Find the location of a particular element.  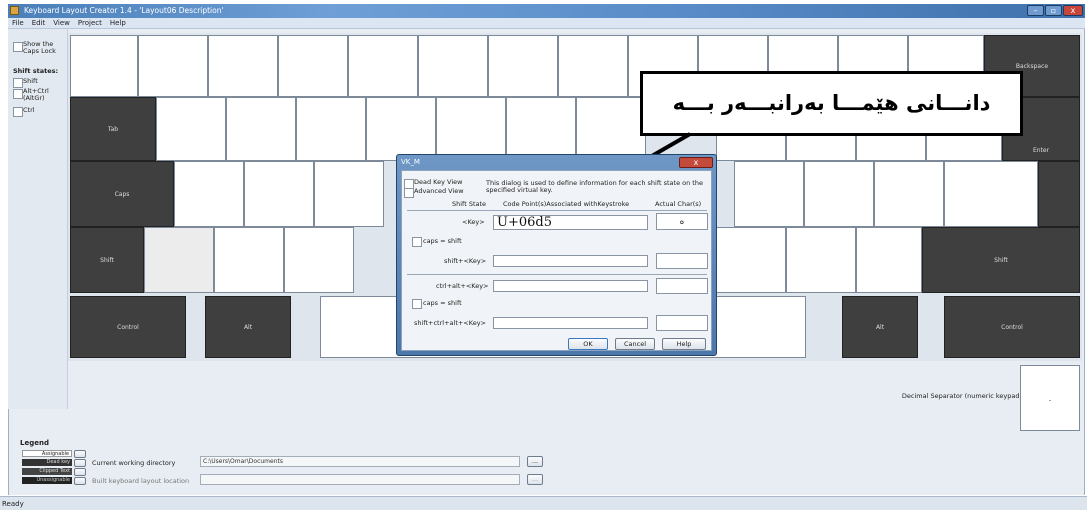

divider is located at coordinates (557, 210).